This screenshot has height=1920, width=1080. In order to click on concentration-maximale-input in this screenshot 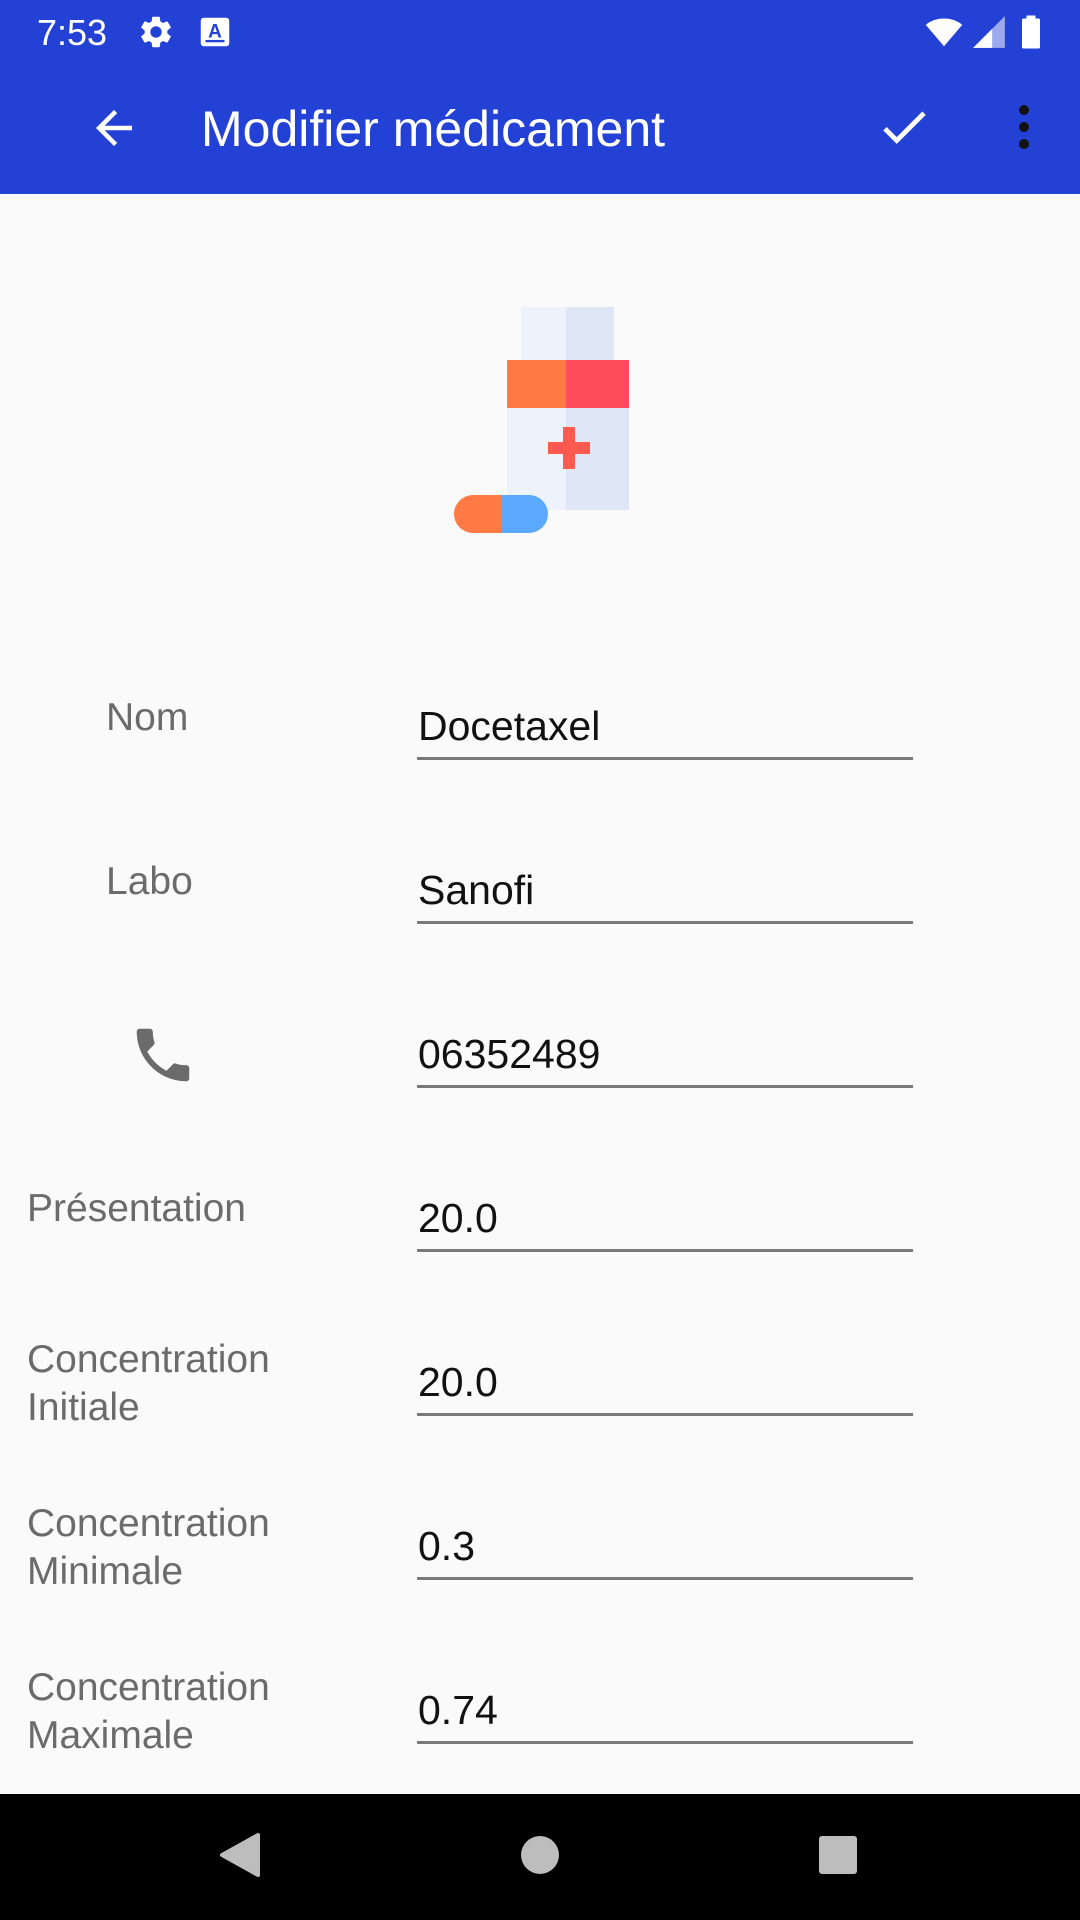, I will do `click(665, 1712)`.